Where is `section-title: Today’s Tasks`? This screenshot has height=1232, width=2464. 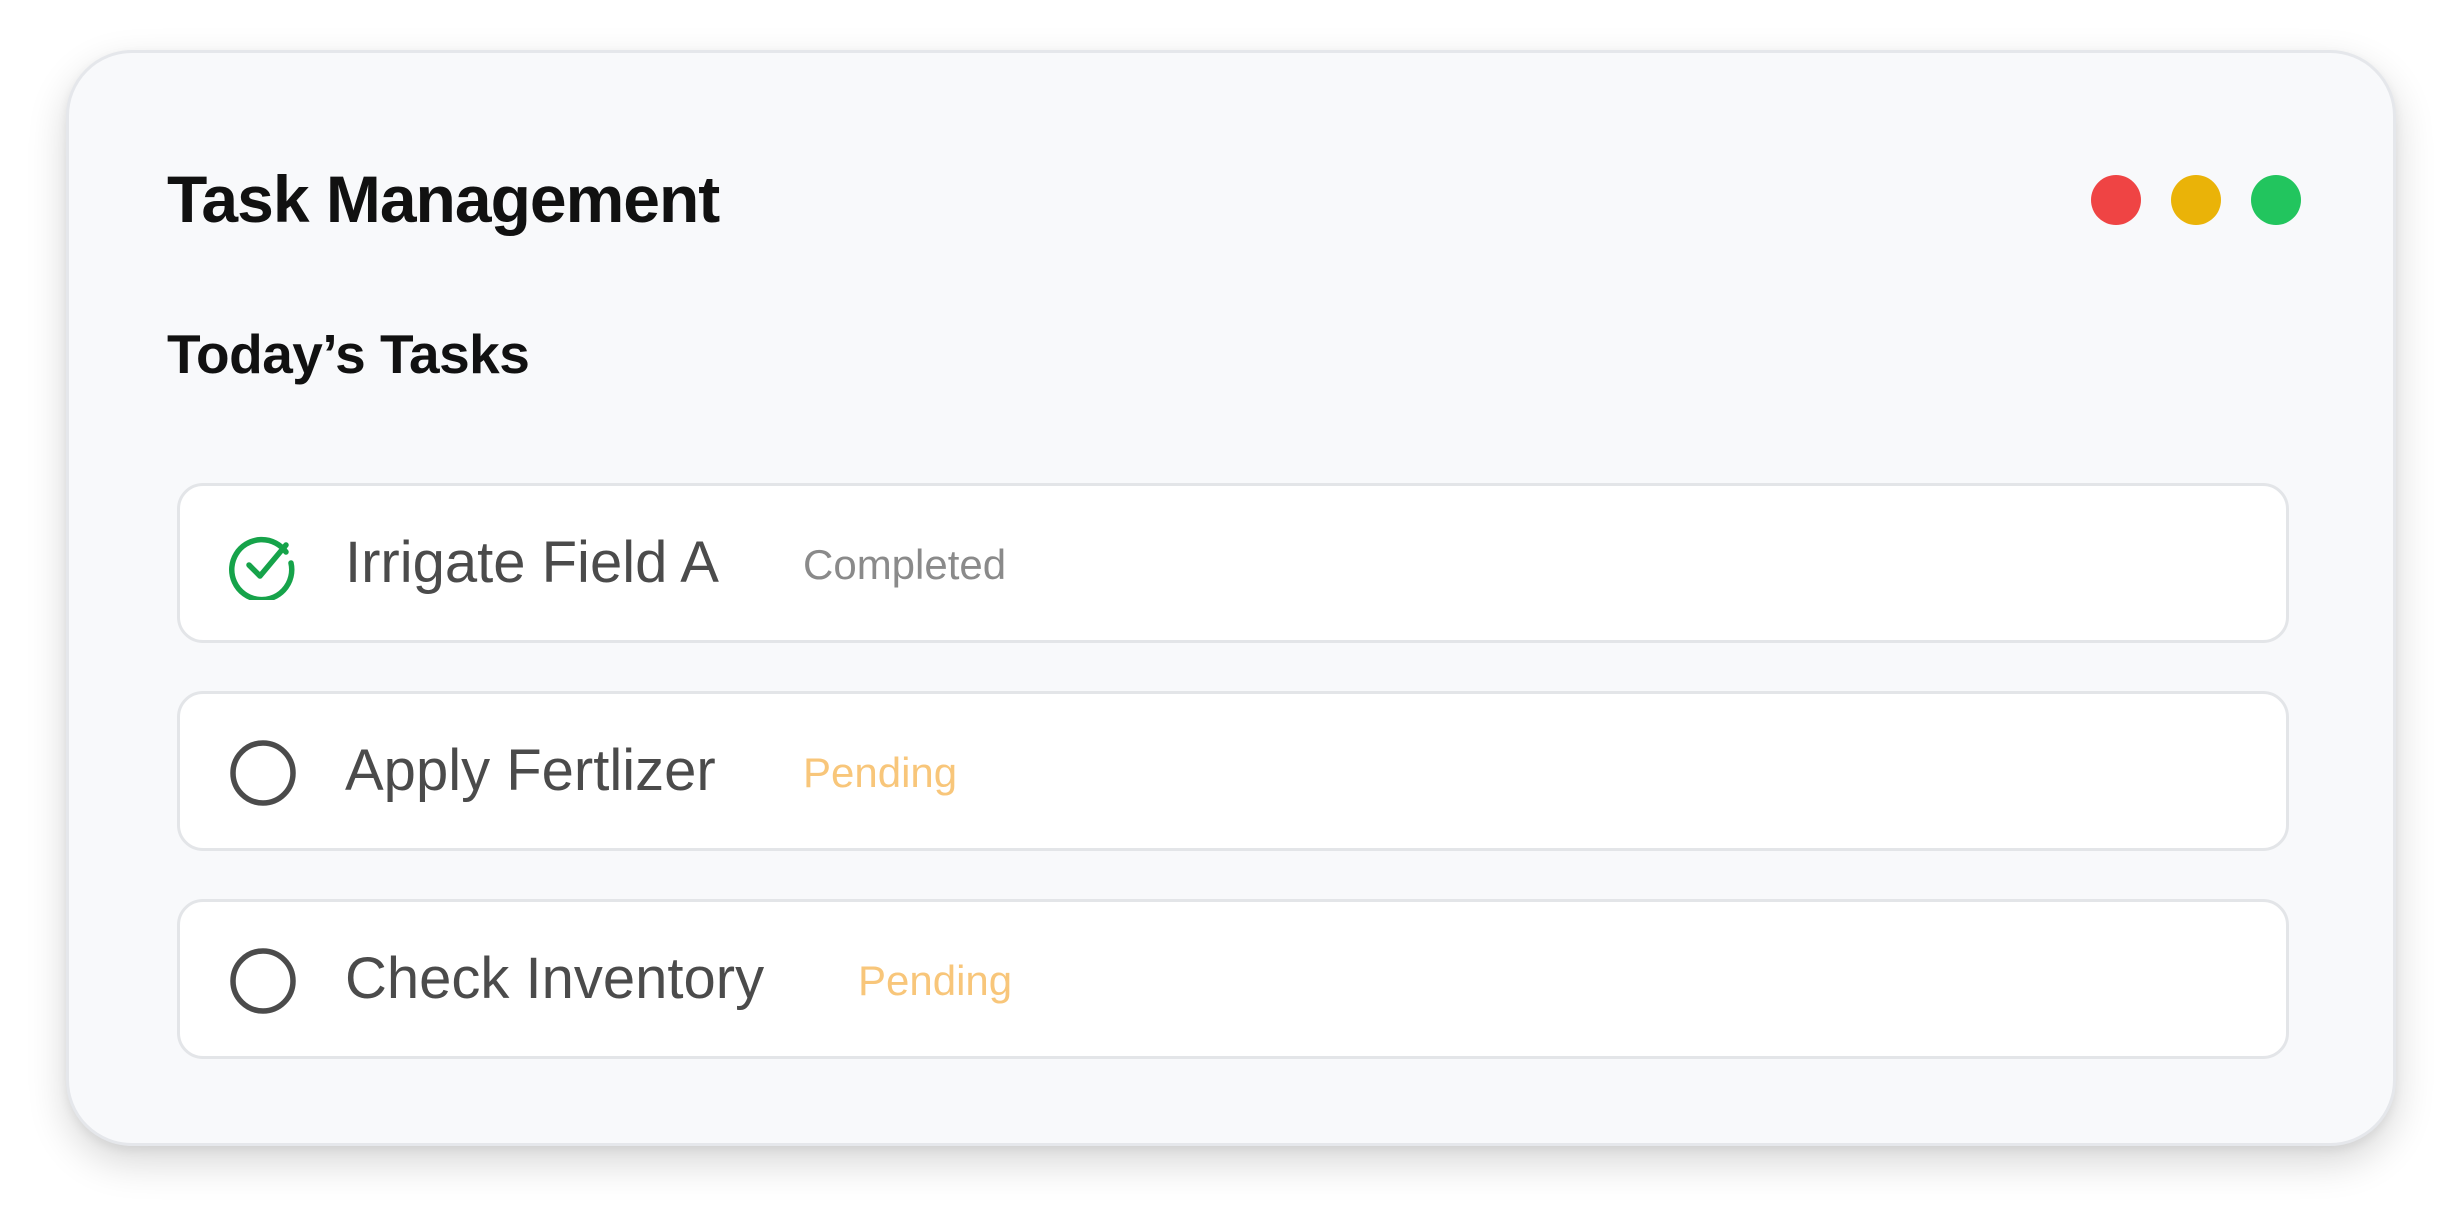 section-title: Today’s Tasks is located at coordinates (348, 354).